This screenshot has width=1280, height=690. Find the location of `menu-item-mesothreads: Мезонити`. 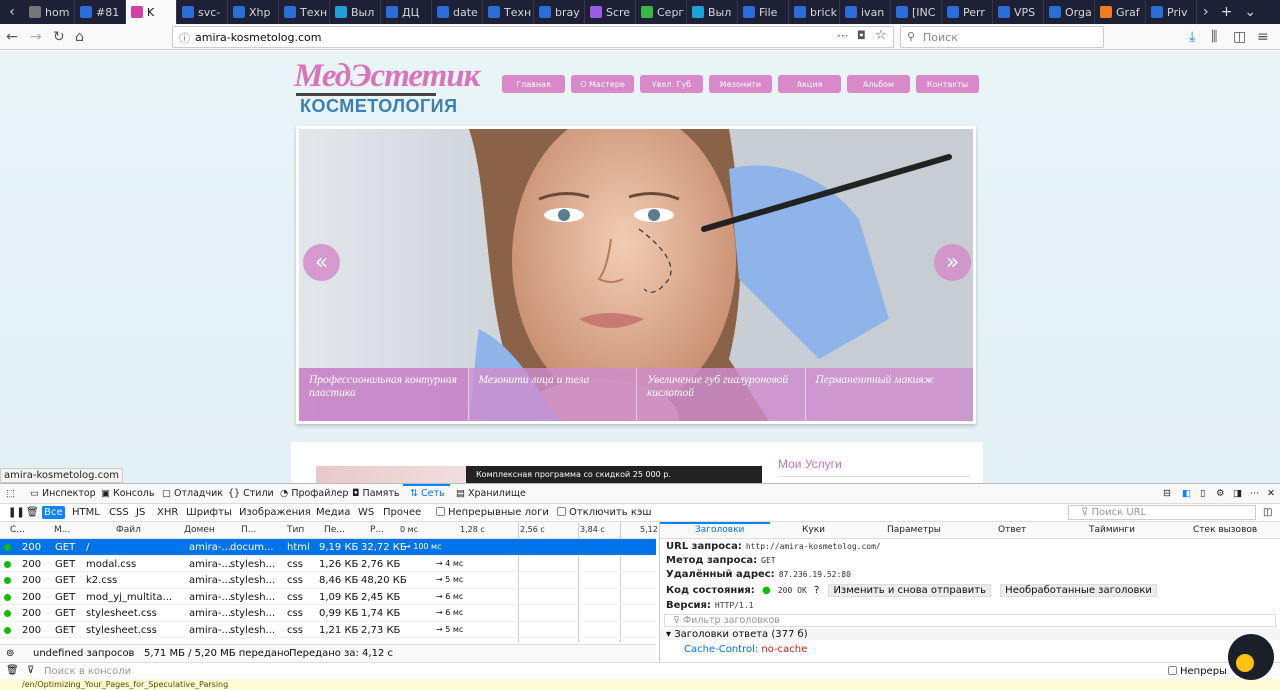

menu-item-mesothreads: Мезонити is located at coordinates (740, 84).